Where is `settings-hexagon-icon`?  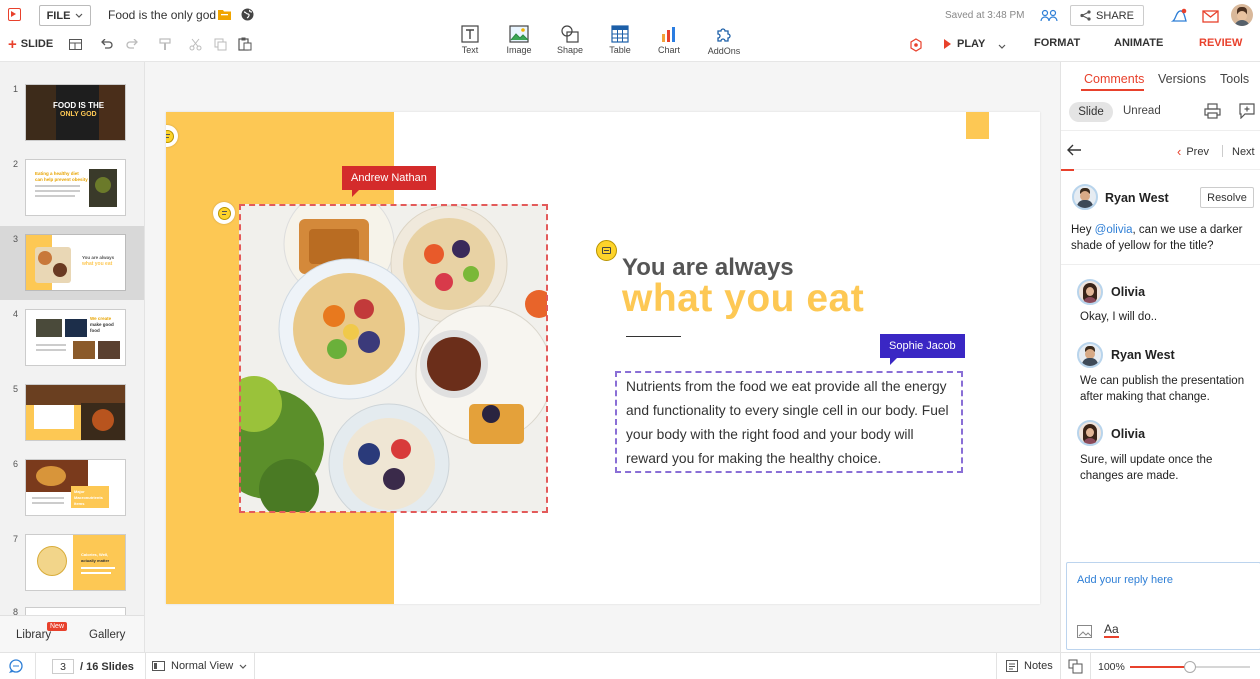
settings-hexagon-icon is located at coordinates (916, 45).